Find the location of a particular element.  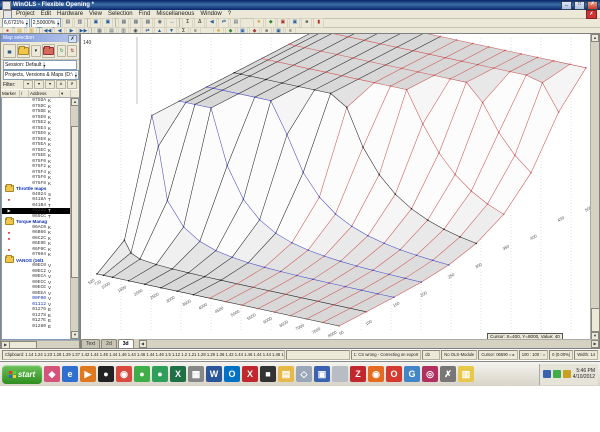

taskbar-icon is located at coordinates (340, 374).